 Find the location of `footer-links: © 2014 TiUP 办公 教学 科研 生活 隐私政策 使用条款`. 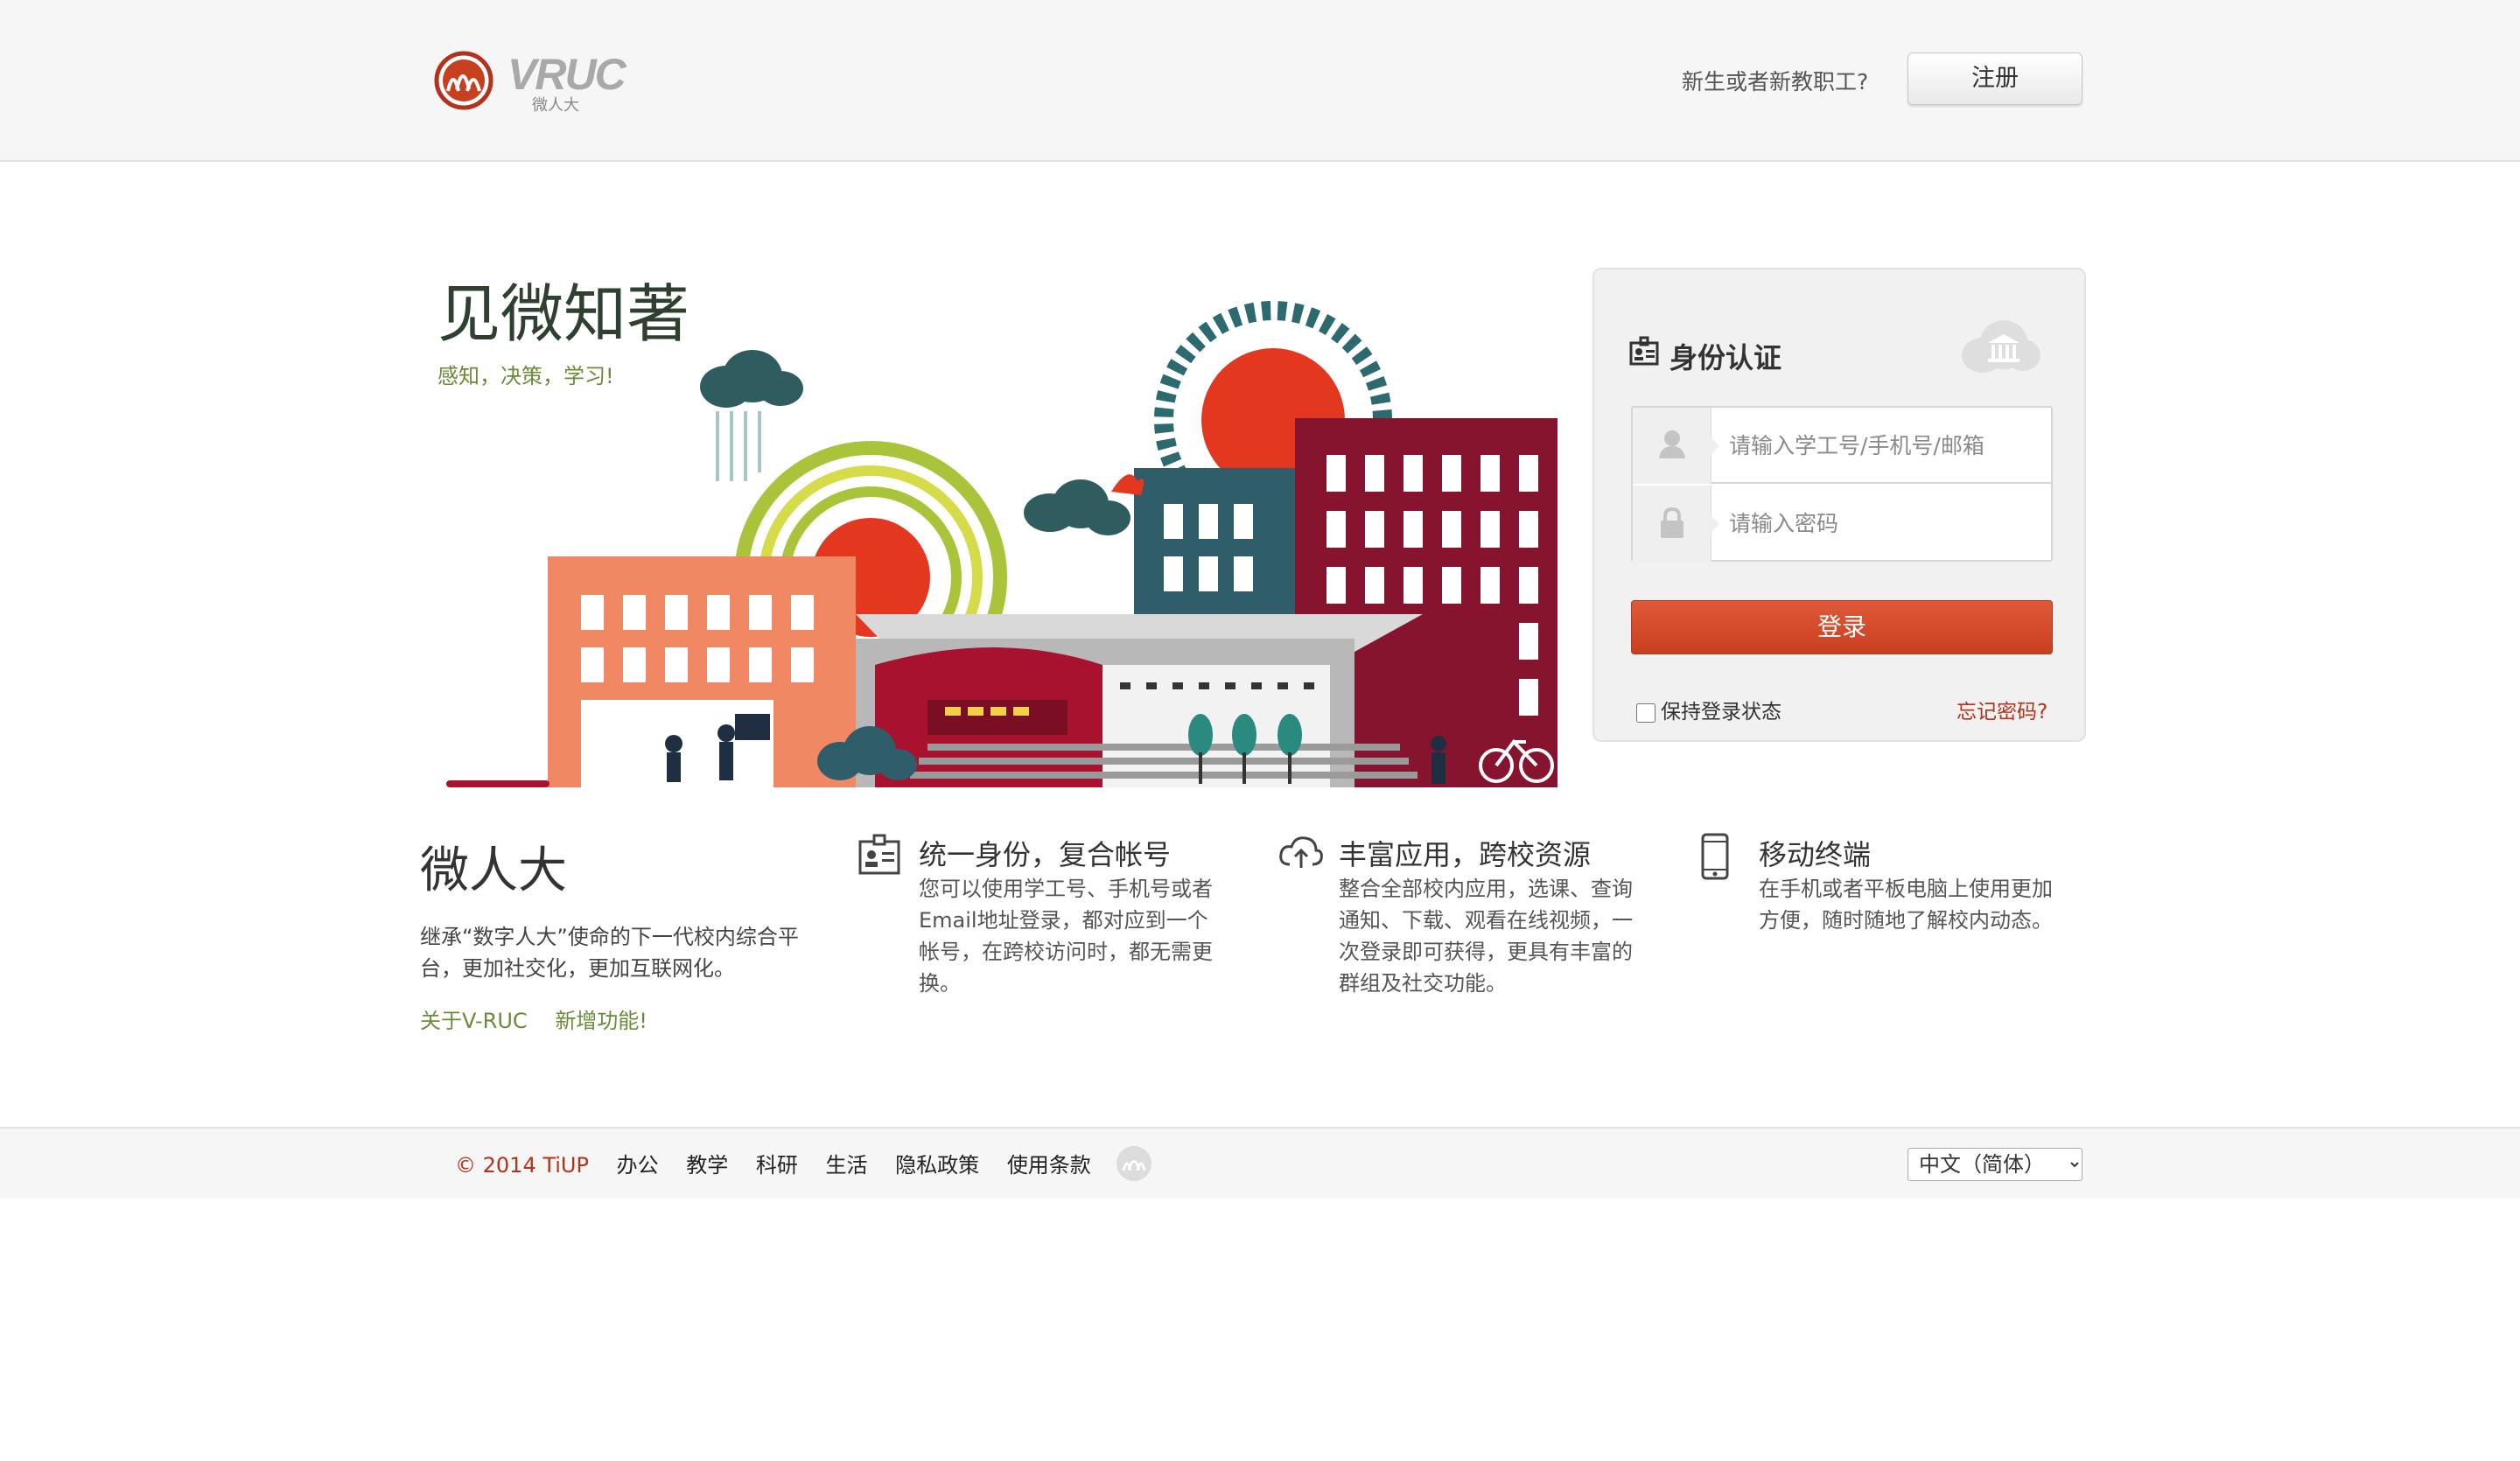

footer-links: © 2014 TiUP 办公 教学 科研 生活 隐私政策 使用条款 is located at coordinates (783, 1163).